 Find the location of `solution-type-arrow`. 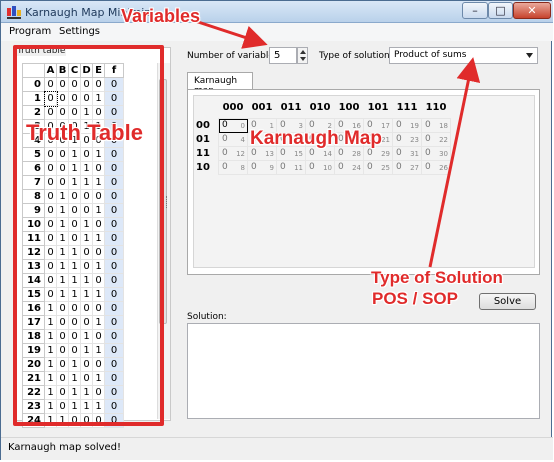

solution-type-arrow is located at coordinates (454, 162).